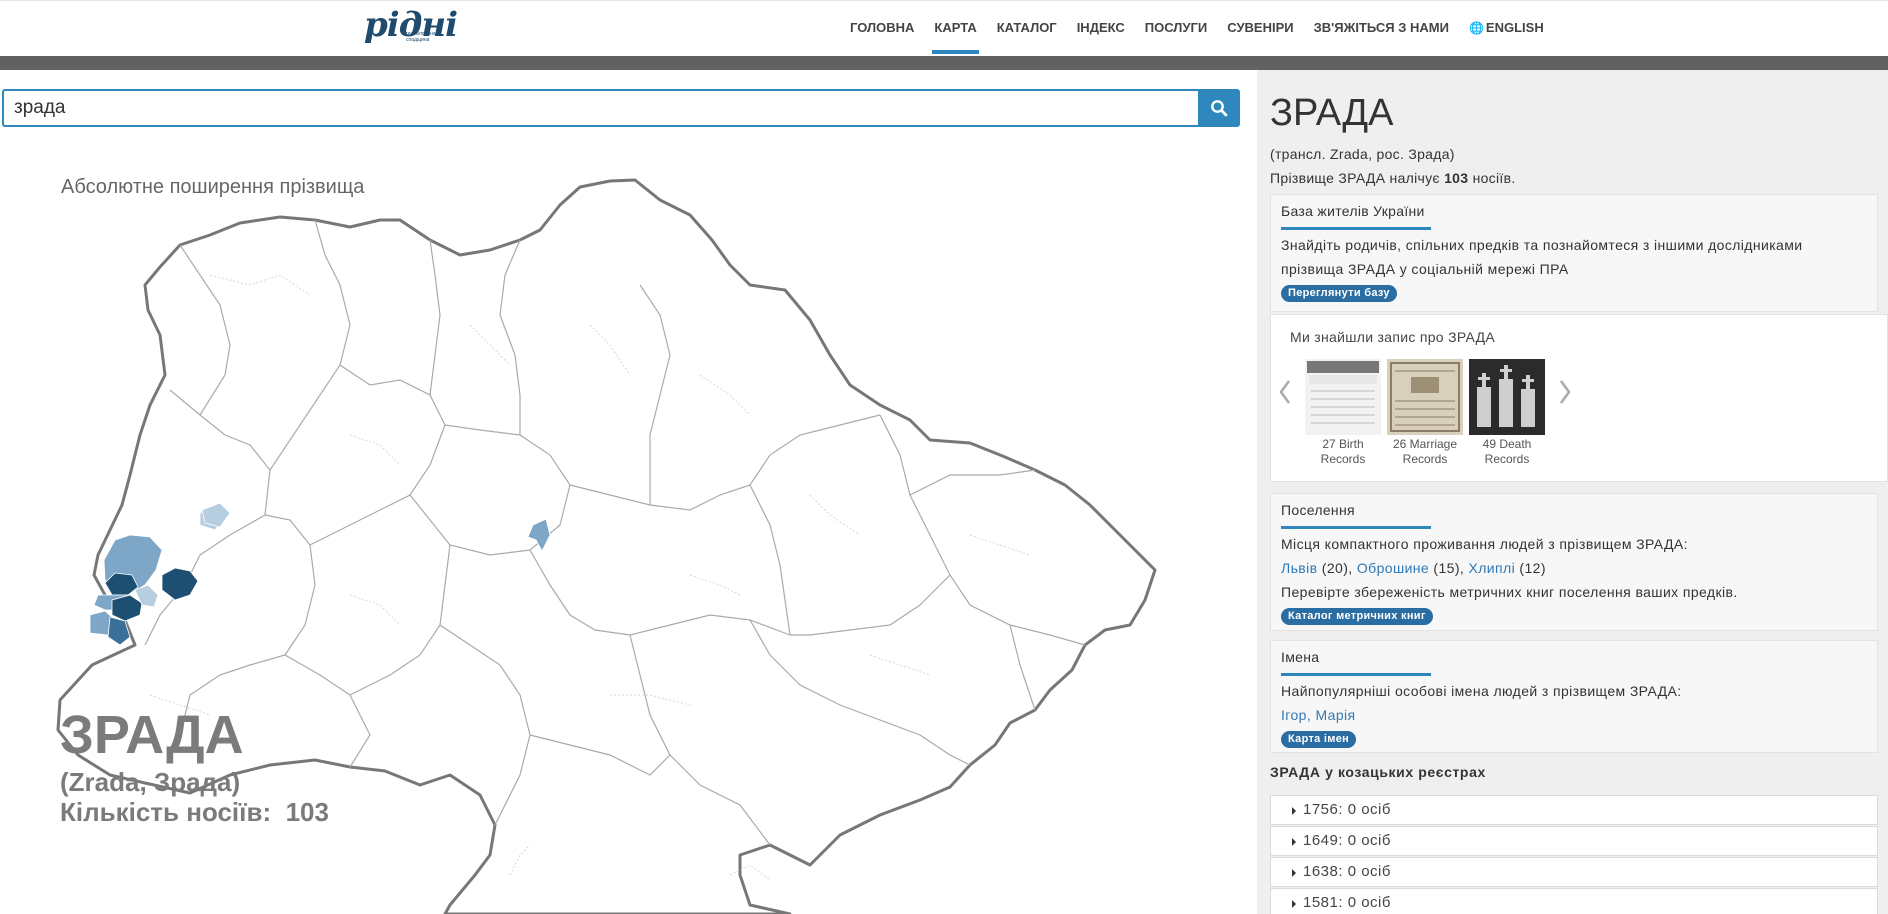 The height and width of the screenshot is (914, 1888). What do you see at coordinates (421, 37) in the screenshot?
I see `logo-subtitle: генеалогічна спадщина` at bounding box center [421, 37].